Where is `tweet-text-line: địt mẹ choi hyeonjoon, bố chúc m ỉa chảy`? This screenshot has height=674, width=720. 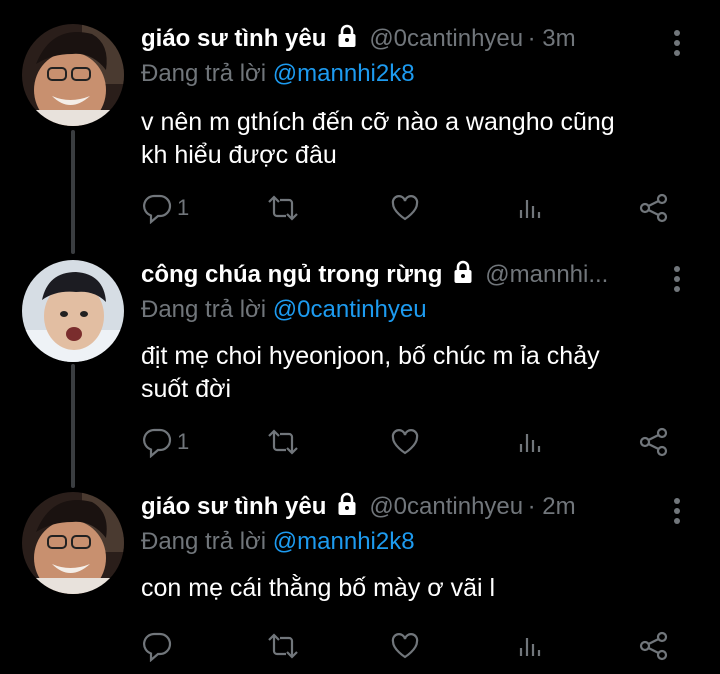 tweet-text-line: địt mẹ choi hyeonjoon, bố chúc m ỉa chảy is located at coordinates (370, 356).